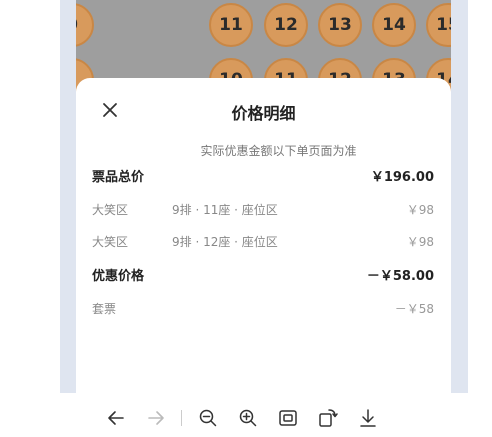 The image size is (492, 437). I want to click on download-icon, so click(368, 418).